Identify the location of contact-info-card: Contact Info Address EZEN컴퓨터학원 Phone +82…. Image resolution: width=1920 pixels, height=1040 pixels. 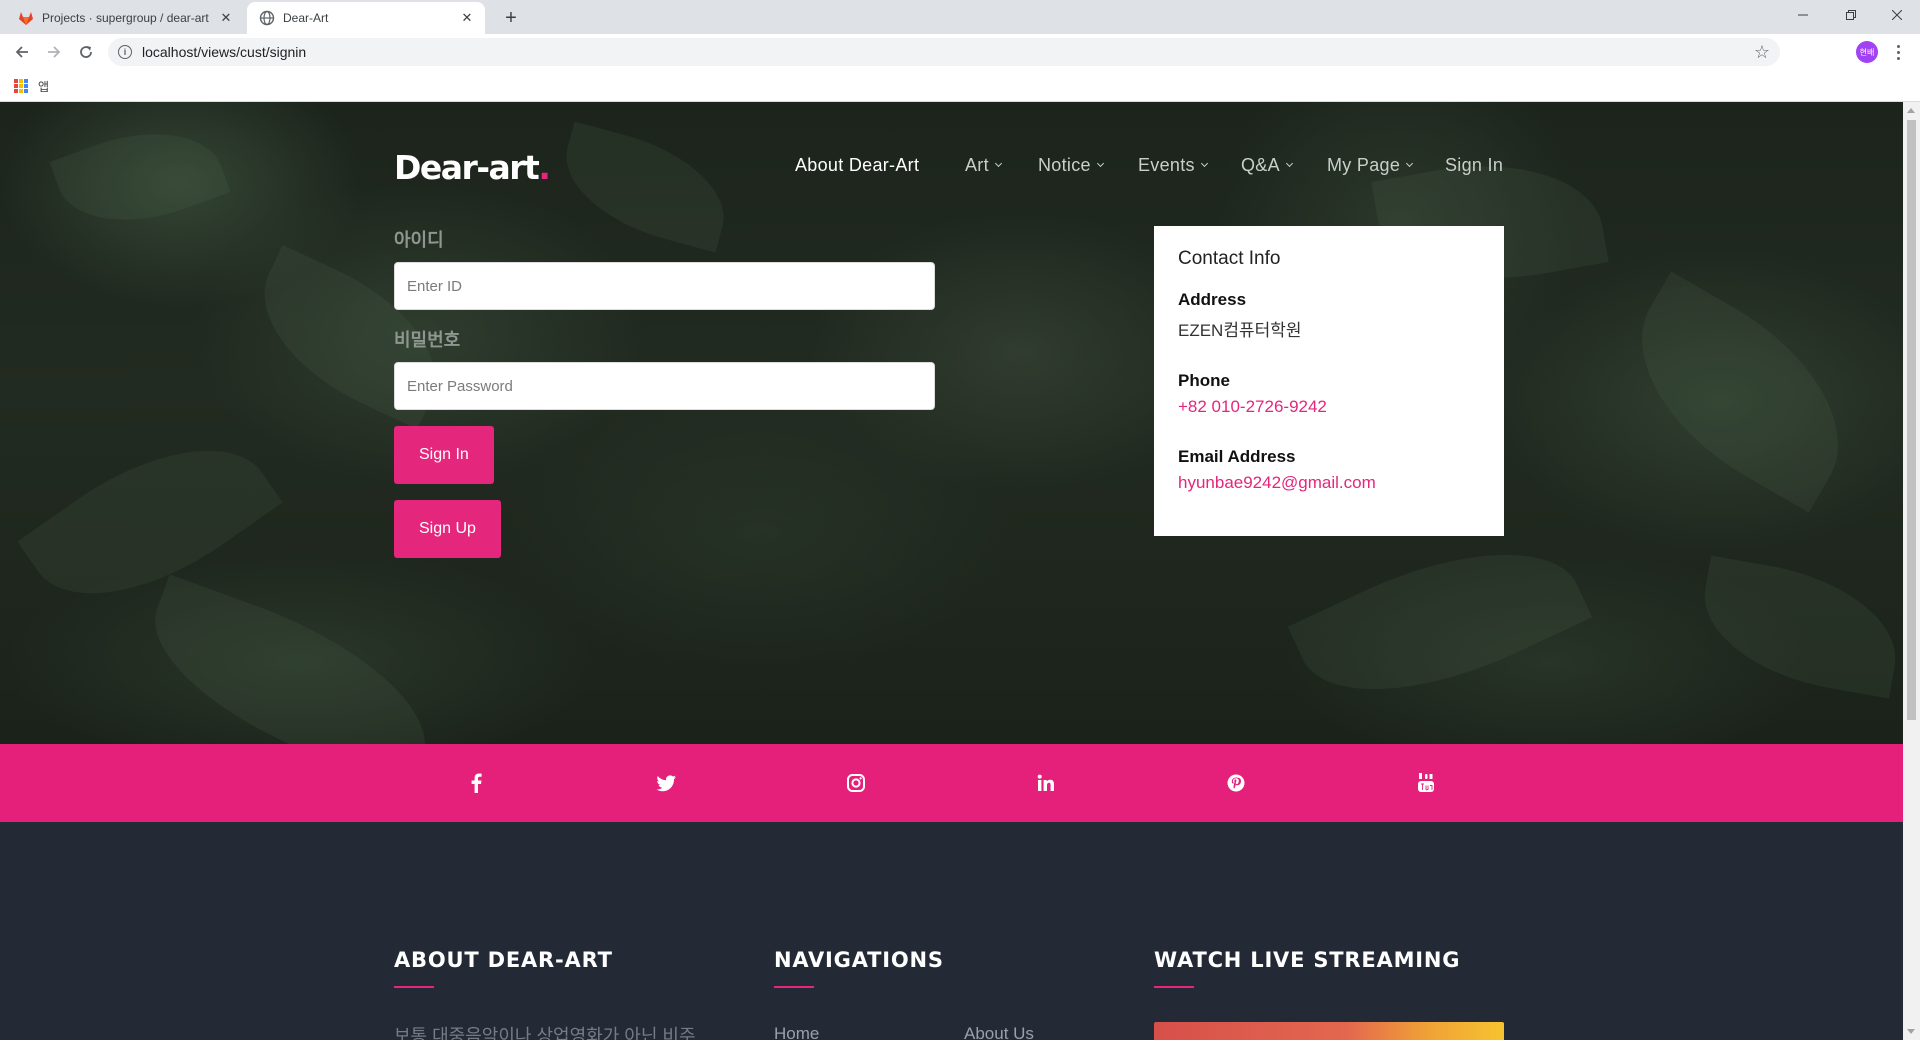
(1329, 381).